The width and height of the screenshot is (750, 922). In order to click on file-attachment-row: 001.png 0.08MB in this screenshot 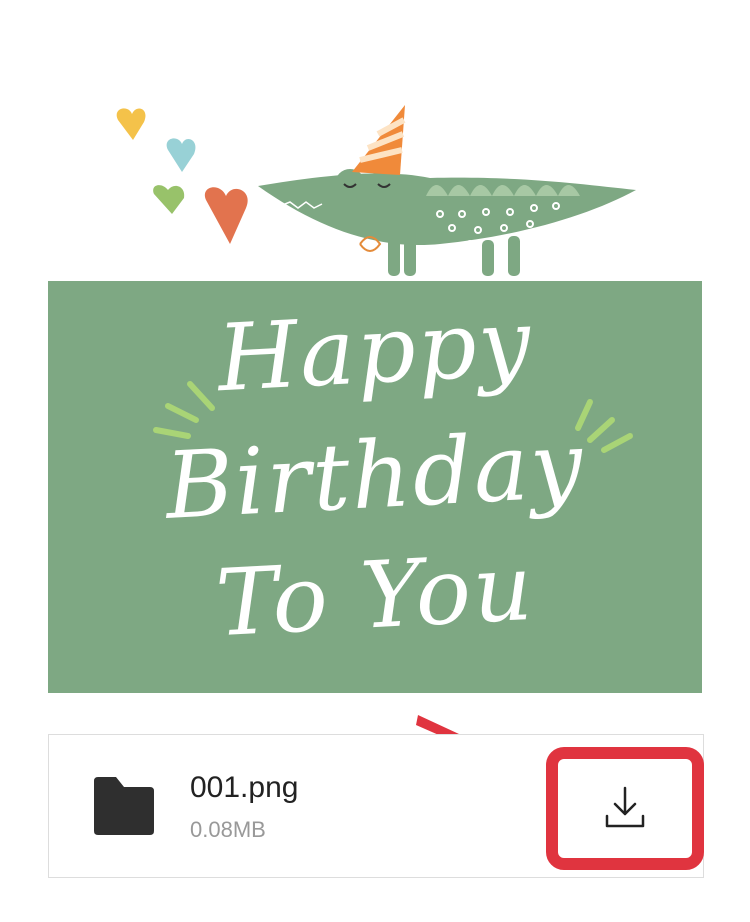, I will do `click(376, 806)`.